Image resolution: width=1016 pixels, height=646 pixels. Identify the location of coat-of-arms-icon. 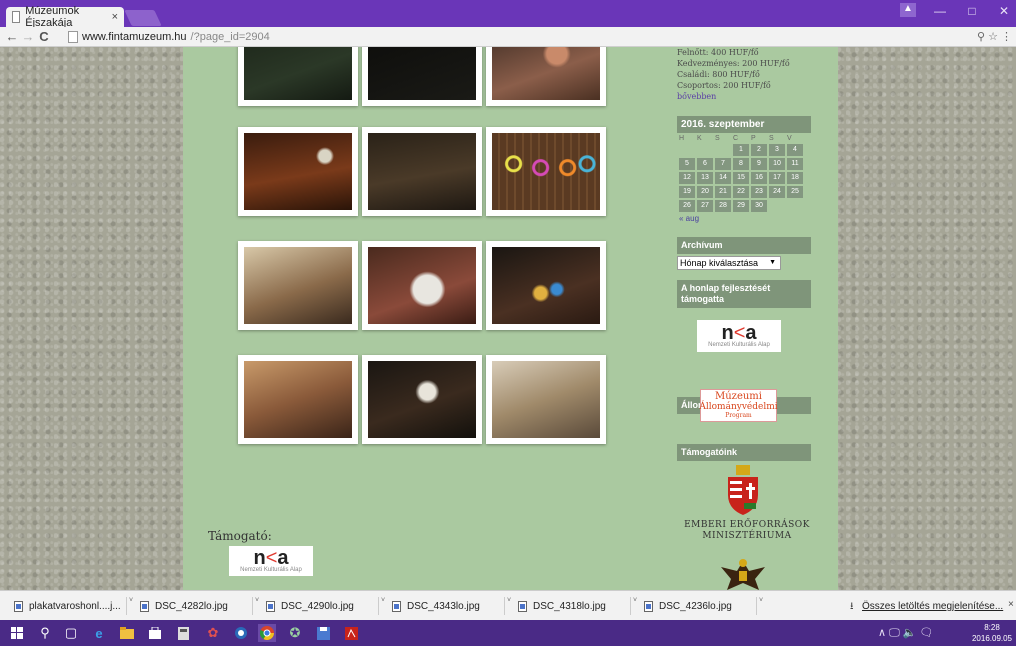
(743, 490).